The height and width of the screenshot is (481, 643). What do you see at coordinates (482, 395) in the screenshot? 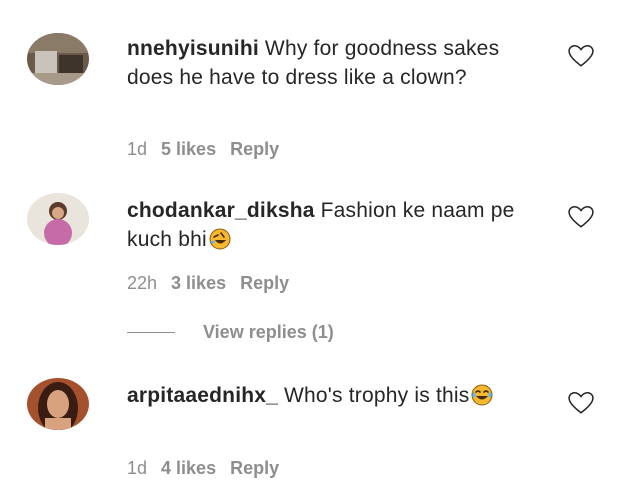
I see `tears-of-joy-icon` at bounding box center [482, 395].